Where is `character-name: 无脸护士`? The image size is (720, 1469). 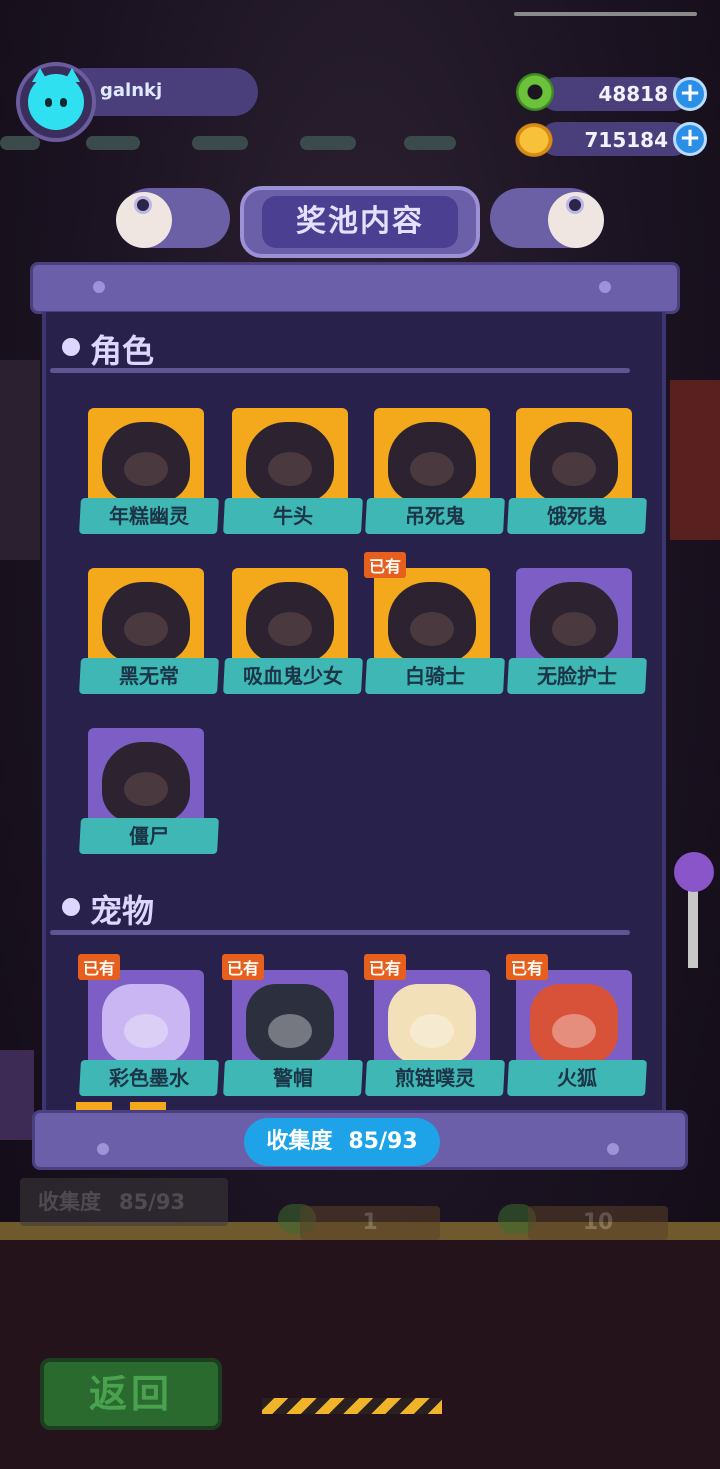
character-name: 无脸护士 is located at coordinates (577, 676).